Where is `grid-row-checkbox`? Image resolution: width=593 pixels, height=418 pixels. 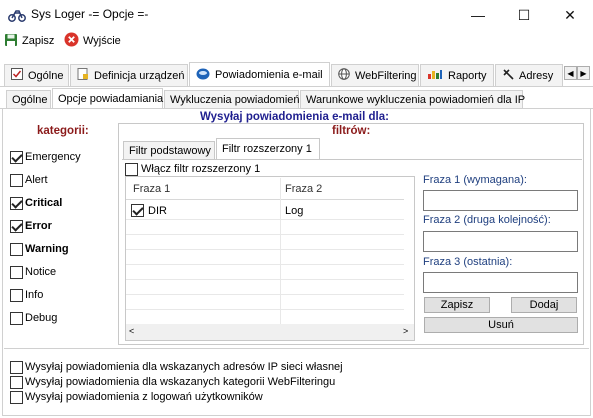
grid-row-checkbox is located at coordinates (137, 210).